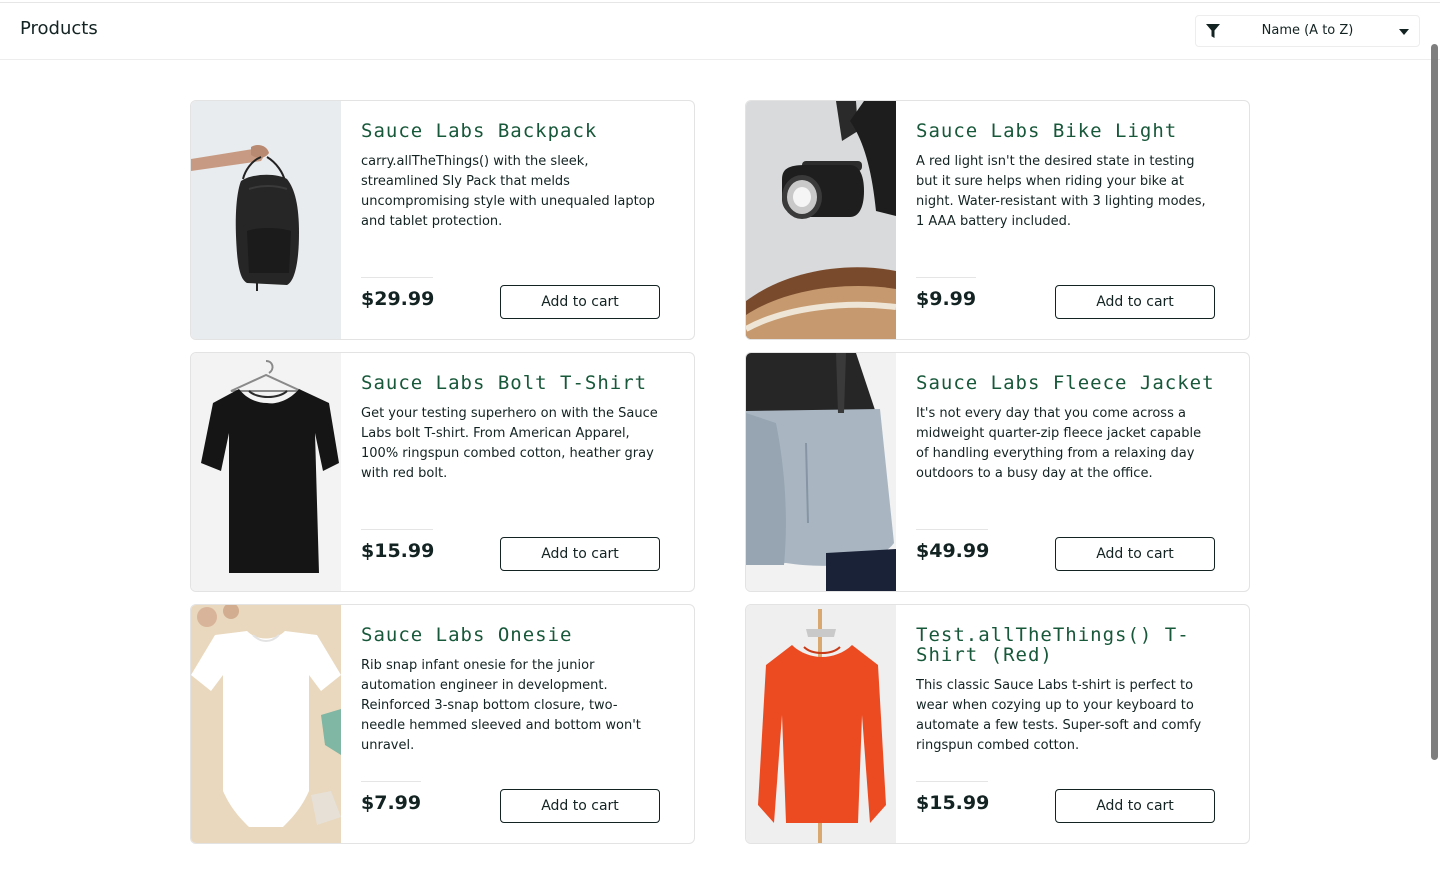  I want to click on product-price: $49.99, so click(953, 551).